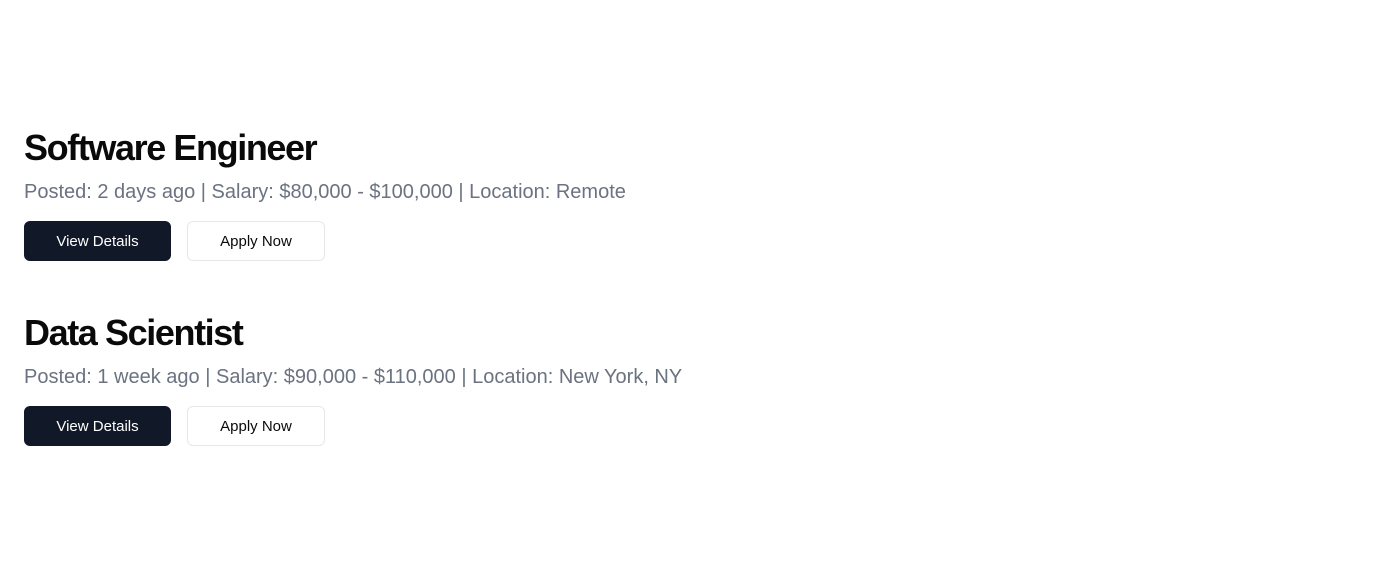 The width and height of the screenshot is (1376, 585). What do you see at coordinates (171, 147) in the screenshot?
I see `job-title: Software Engineer` at bounding box center [171, 147].